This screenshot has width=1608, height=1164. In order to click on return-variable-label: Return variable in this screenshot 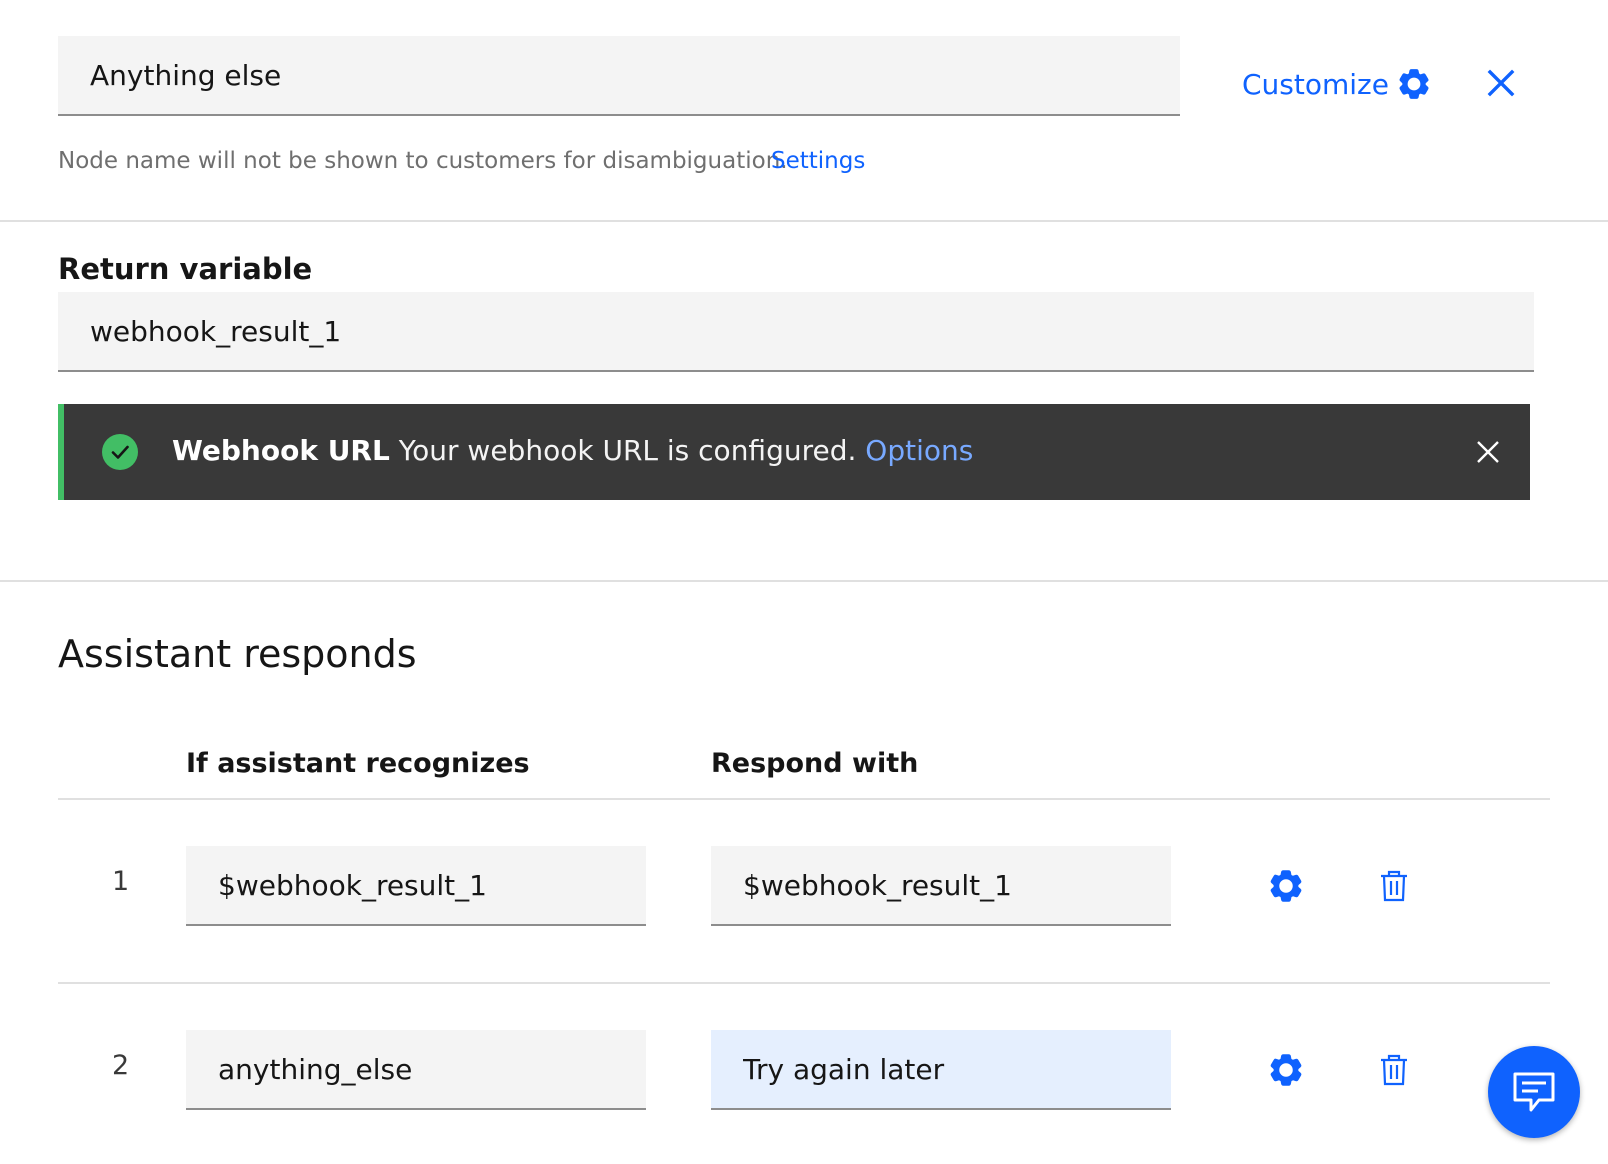, I will do `click(185, 269)`.